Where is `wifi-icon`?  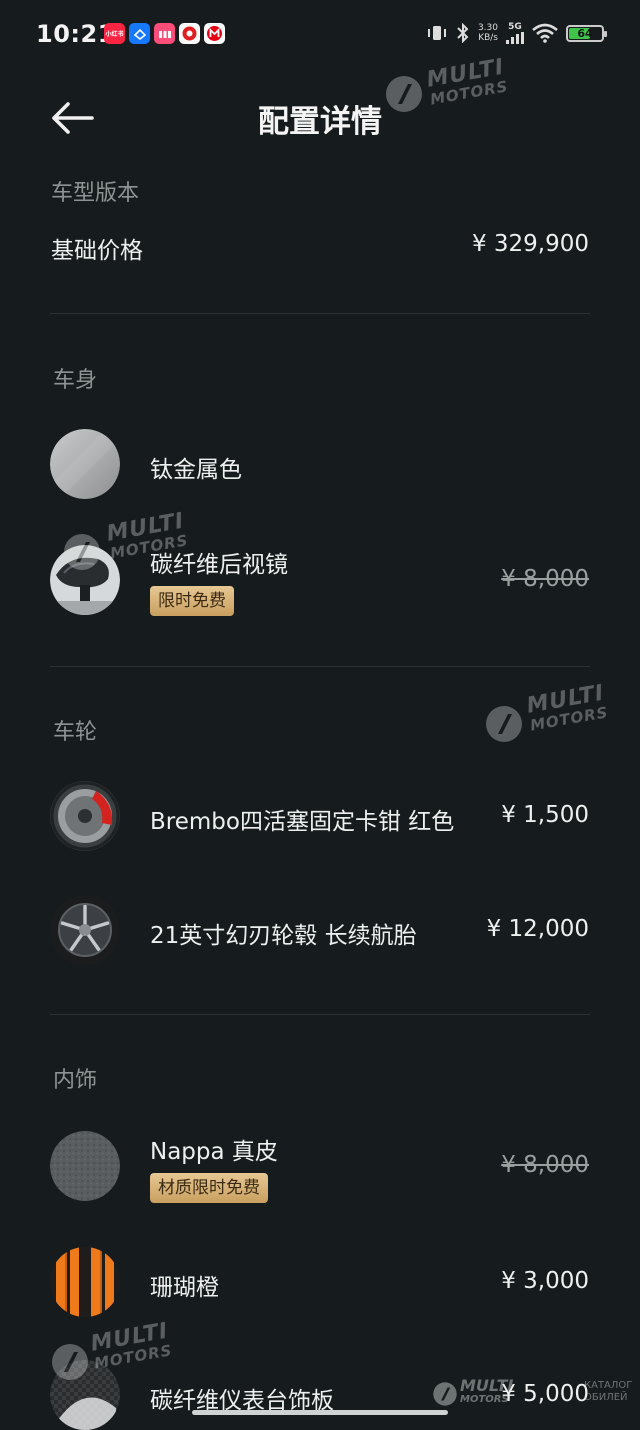 wifi-icon is located at coordinates (545, 33).